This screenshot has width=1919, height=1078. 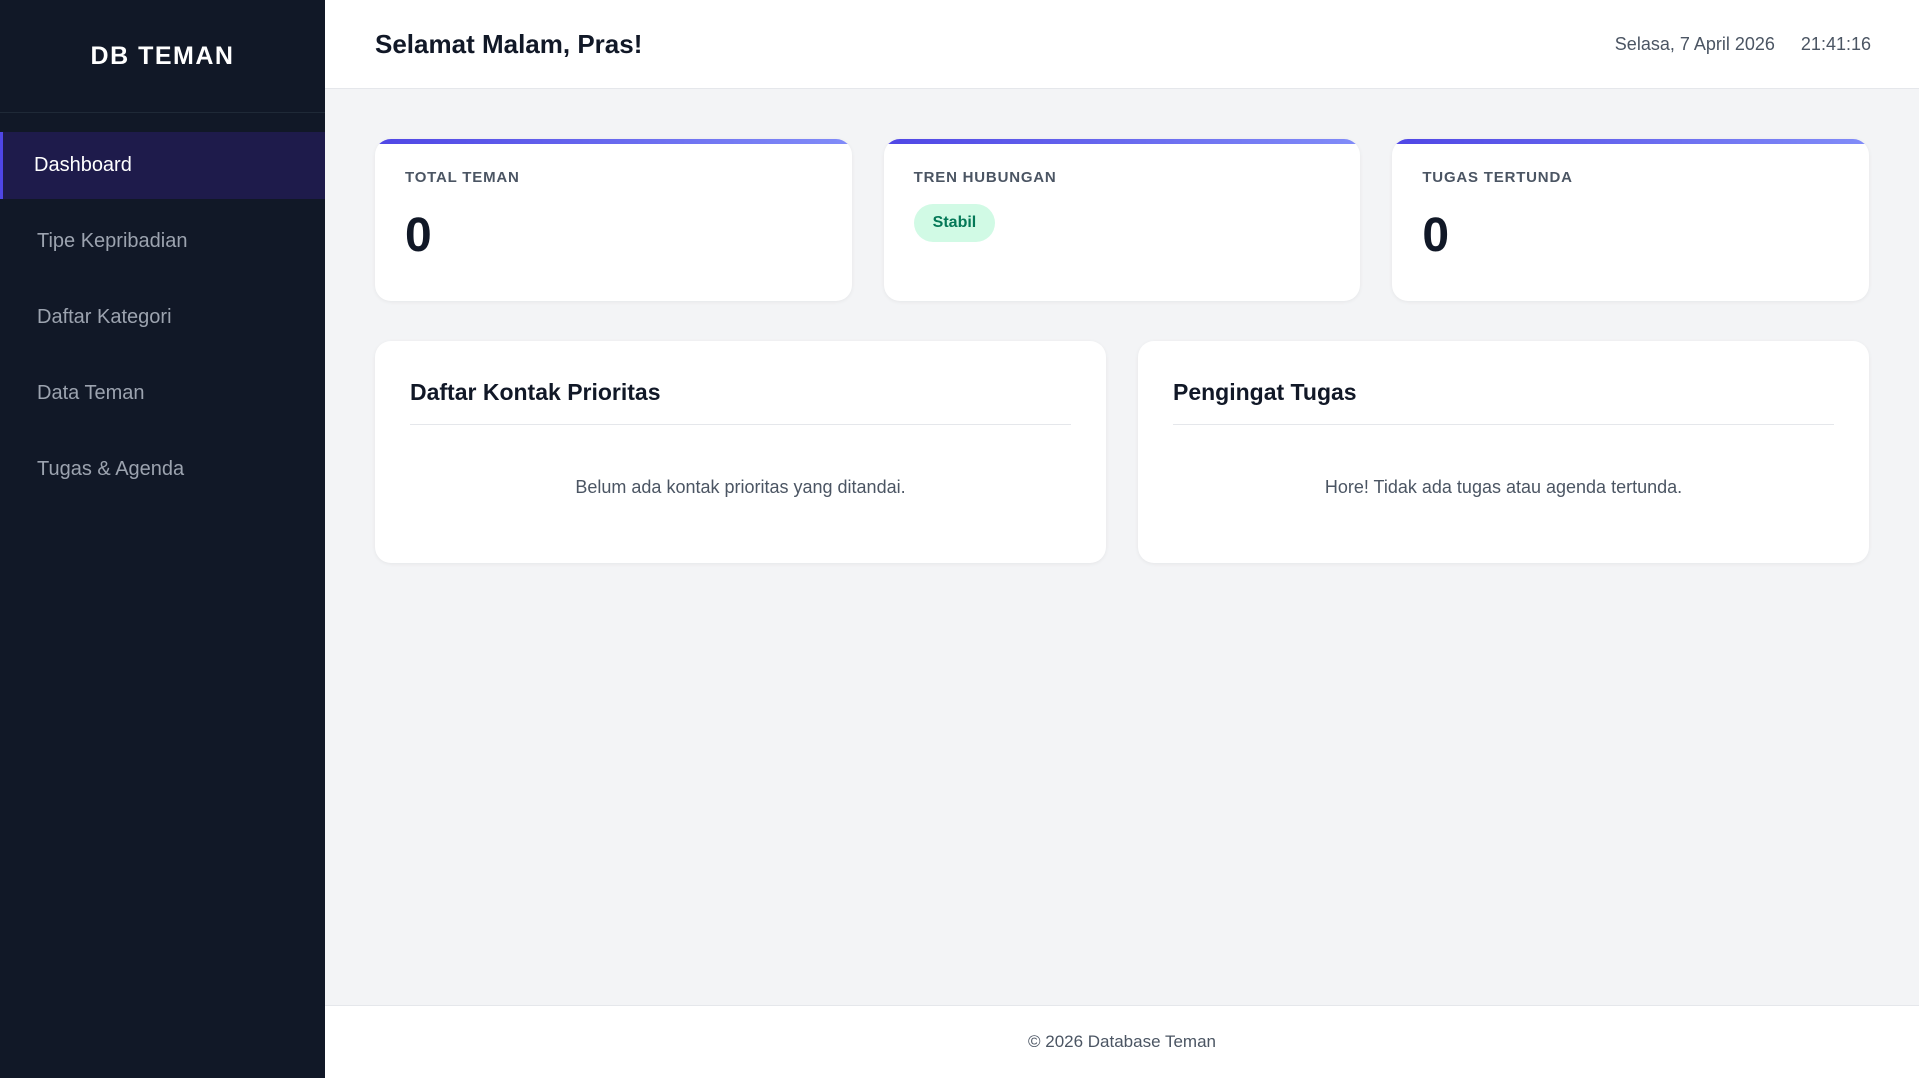 I want to click on greeting-title: Selamat Malam, Pras!, so click(x=509, y=43).